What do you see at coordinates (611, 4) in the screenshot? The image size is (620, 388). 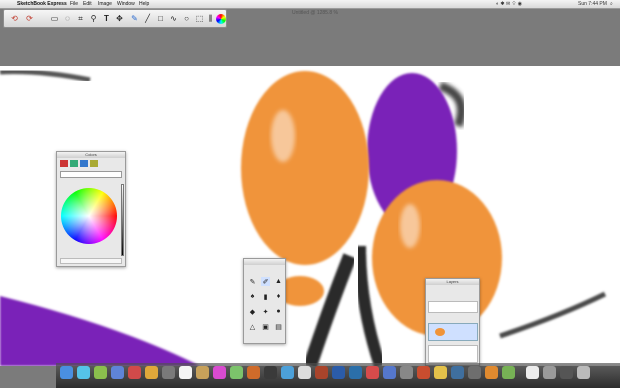 I see `spotlight-icon: ⌕` at bounding box center [611, 4].